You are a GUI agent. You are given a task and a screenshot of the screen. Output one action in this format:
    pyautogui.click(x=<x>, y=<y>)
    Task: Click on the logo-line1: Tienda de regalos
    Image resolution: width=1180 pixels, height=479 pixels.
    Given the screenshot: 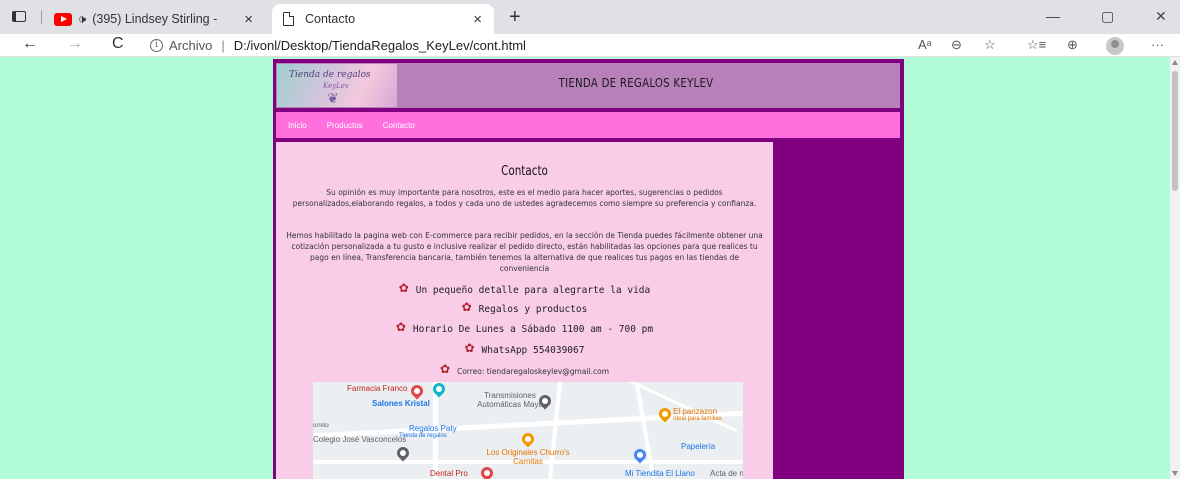 What is the action you would take?
    pyautogui.click(x=330, y=75)
    